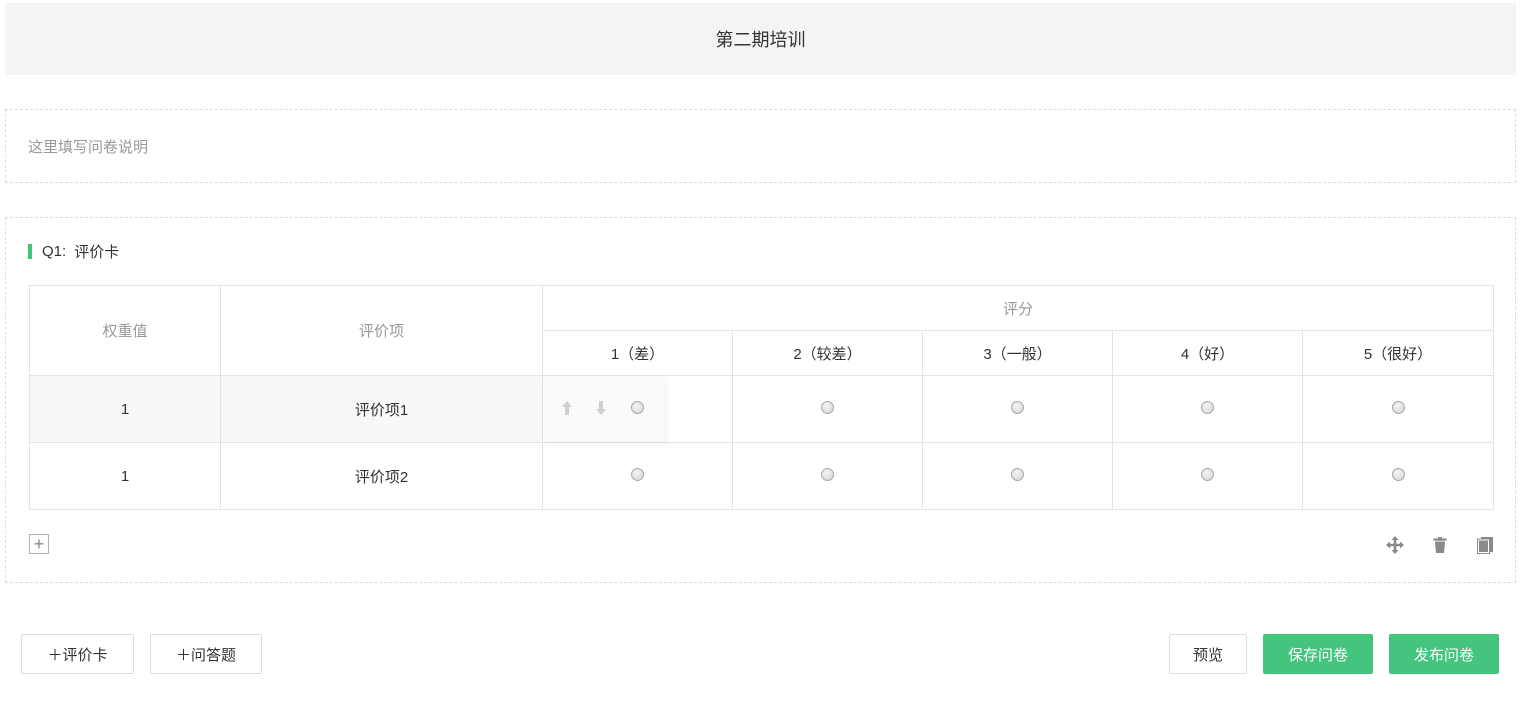 This screenshot has width=1531, height=705. What do you see at coordinates (381, 409) in the screenshot?
I see `row-item: 评价项1` at bounding box center [381, 409].